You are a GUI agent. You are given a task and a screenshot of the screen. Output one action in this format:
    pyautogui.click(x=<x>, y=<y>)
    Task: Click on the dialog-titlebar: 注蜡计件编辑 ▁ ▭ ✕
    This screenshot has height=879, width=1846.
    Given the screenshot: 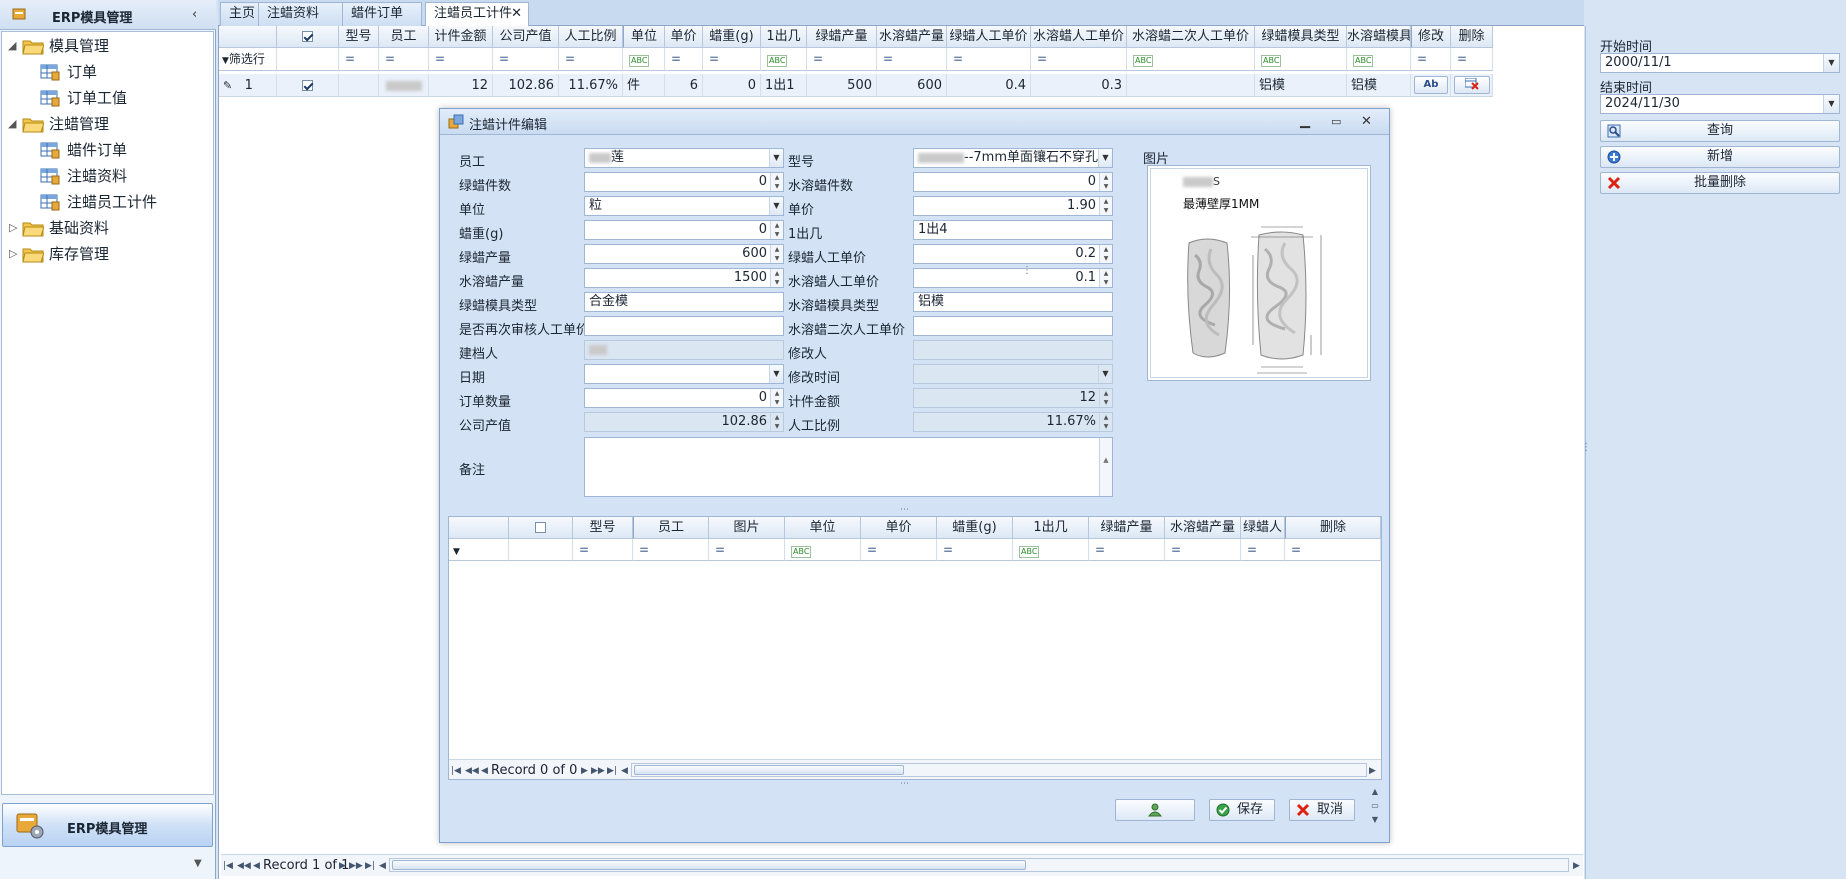 What is the action you would take?
    pyautogui.click(x=914, y=122)
    